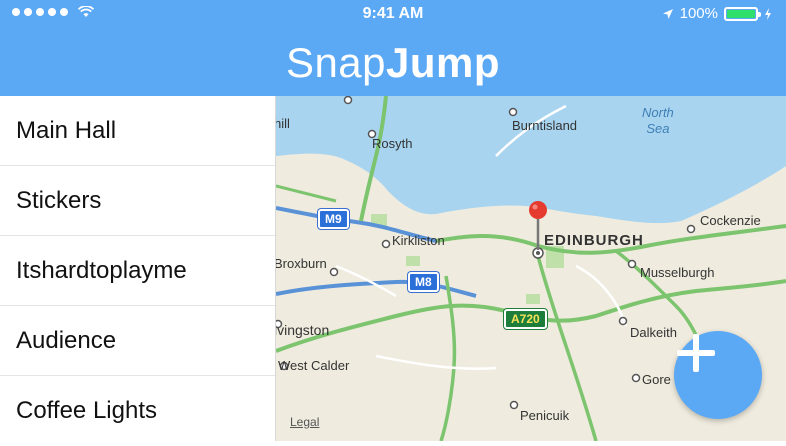 The width and height of the screenshot is (786, 446). I want to click on road-badge-a720: A720, so click(525, 319).